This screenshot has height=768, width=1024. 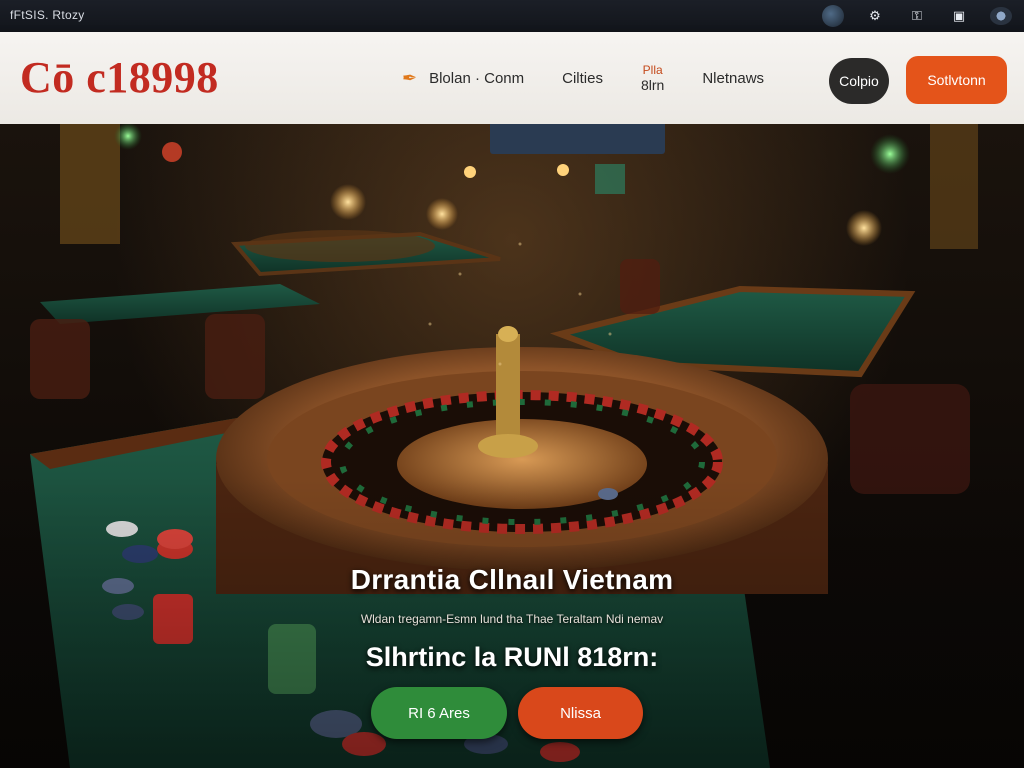 I want to click on cta-primary-button: RI 6 Ares, so click(x=439, y=713).